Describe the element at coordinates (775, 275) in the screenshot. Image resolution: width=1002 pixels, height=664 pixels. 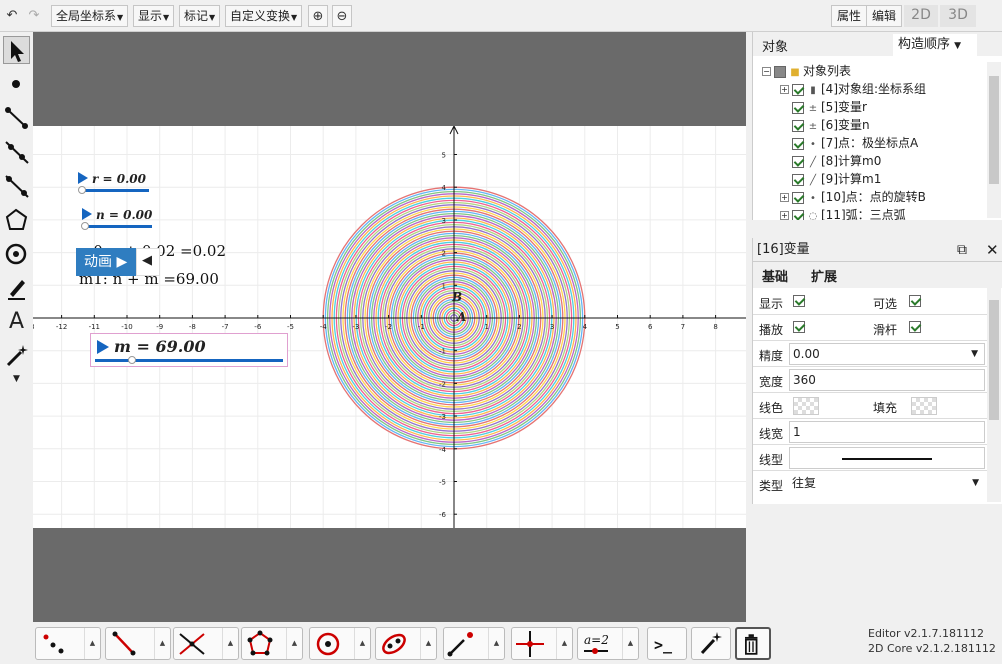
I see `tab-basic: 基础` at that location.